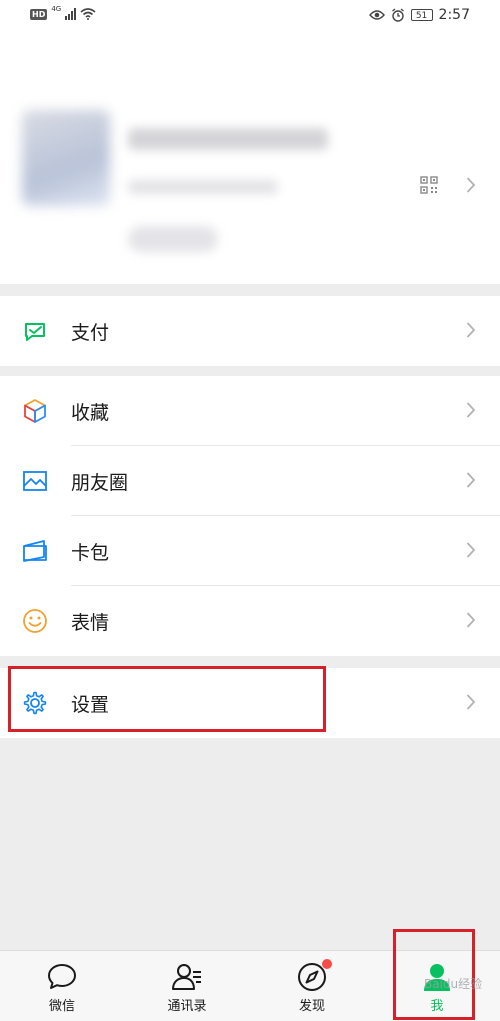  What do you see at coordinates (35, 411) in the screenshot?
I see `favorites-cube-icon` at bounding box center [35, 411].